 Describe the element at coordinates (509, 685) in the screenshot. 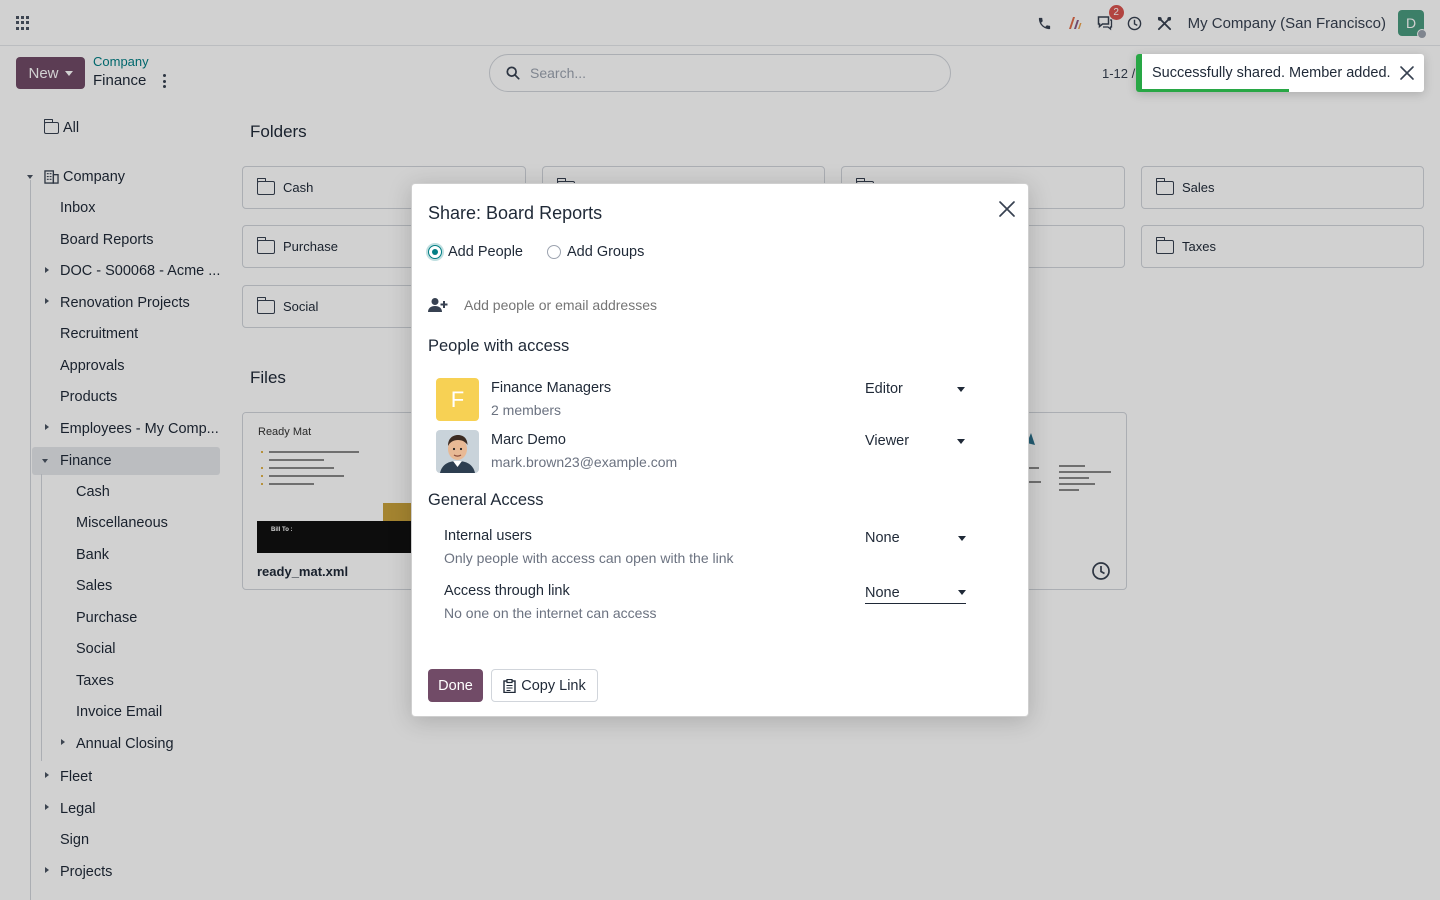

I see `clipboard-icon` at that location.